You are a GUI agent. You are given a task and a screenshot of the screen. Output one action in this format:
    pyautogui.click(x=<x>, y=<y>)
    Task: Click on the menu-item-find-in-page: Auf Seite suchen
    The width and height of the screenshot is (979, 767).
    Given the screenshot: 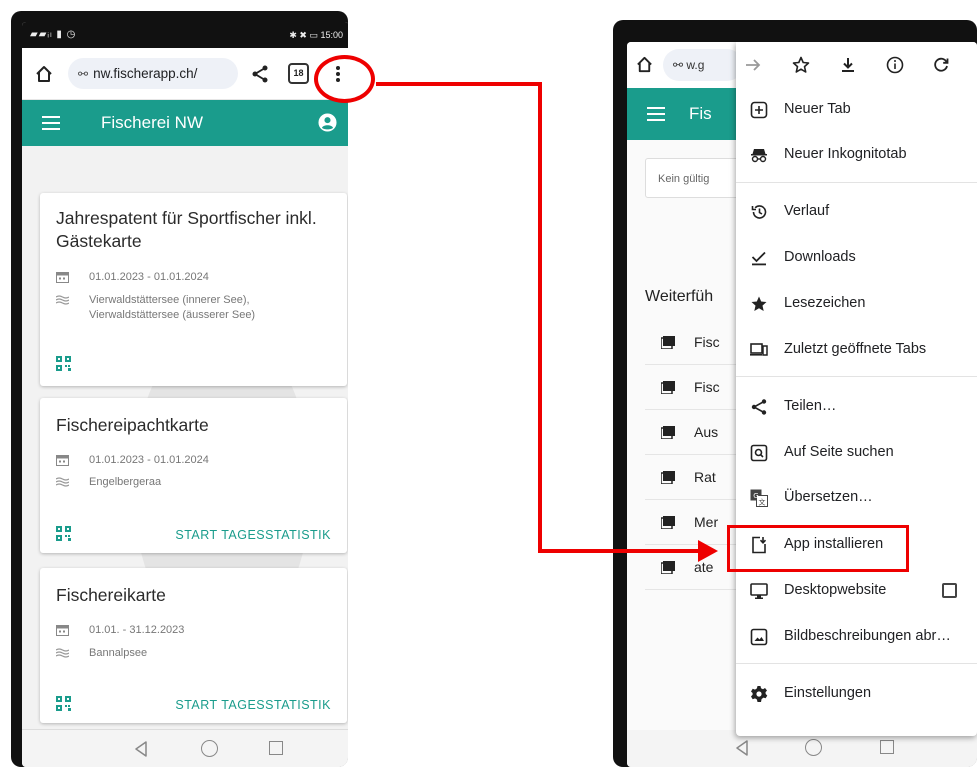 What is the action you would take?
    pyautogui.click(x=856, y=453)
    